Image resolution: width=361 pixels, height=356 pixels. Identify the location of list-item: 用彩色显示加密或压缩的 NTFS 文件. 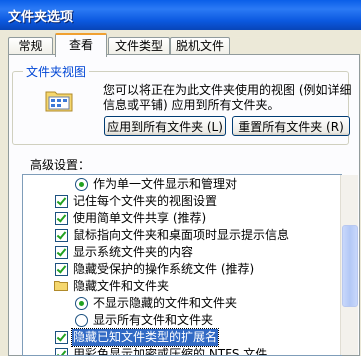
(173, 351).